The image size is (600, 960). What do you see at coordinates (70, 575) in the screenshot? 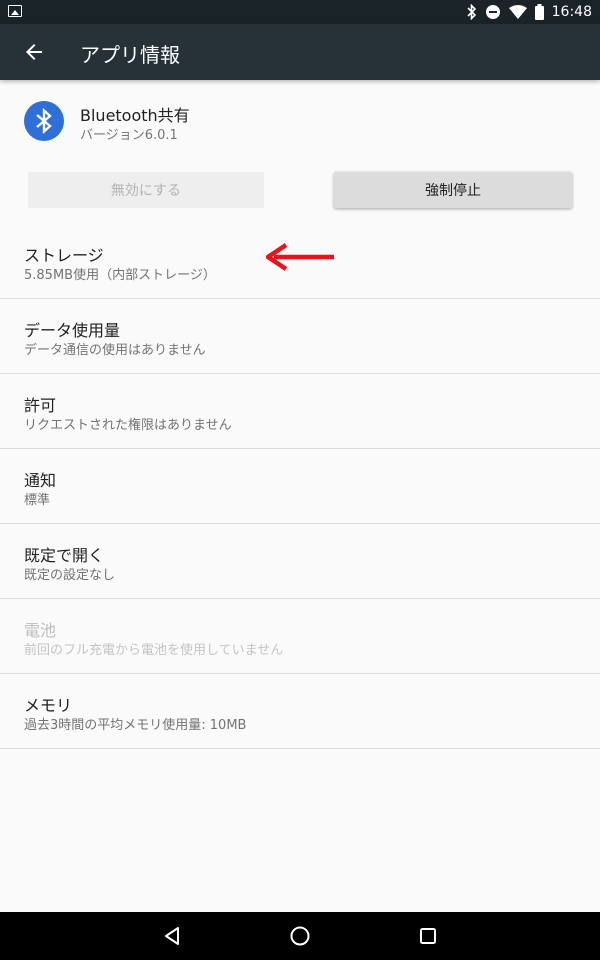
I see `list-item-subtitle: 既定の設定なし` at bounding box center [70, 575].